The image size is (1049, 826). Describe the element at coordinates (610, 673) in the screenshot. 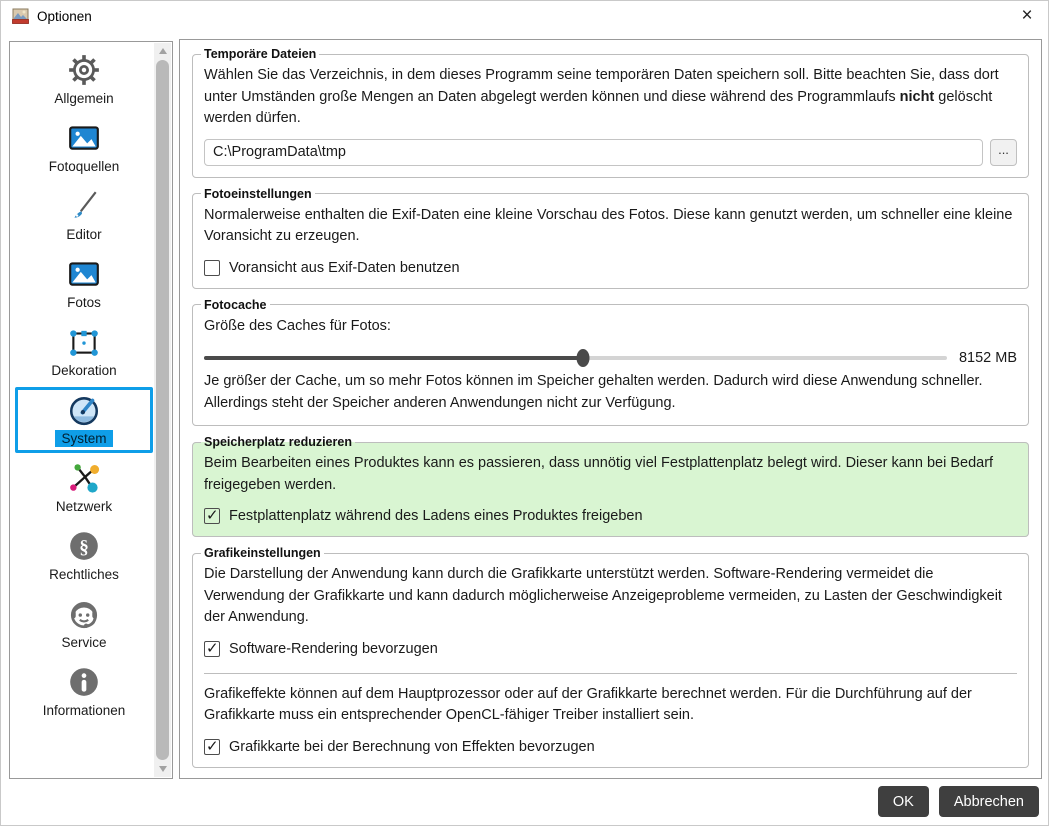

I see `divider` at that location.